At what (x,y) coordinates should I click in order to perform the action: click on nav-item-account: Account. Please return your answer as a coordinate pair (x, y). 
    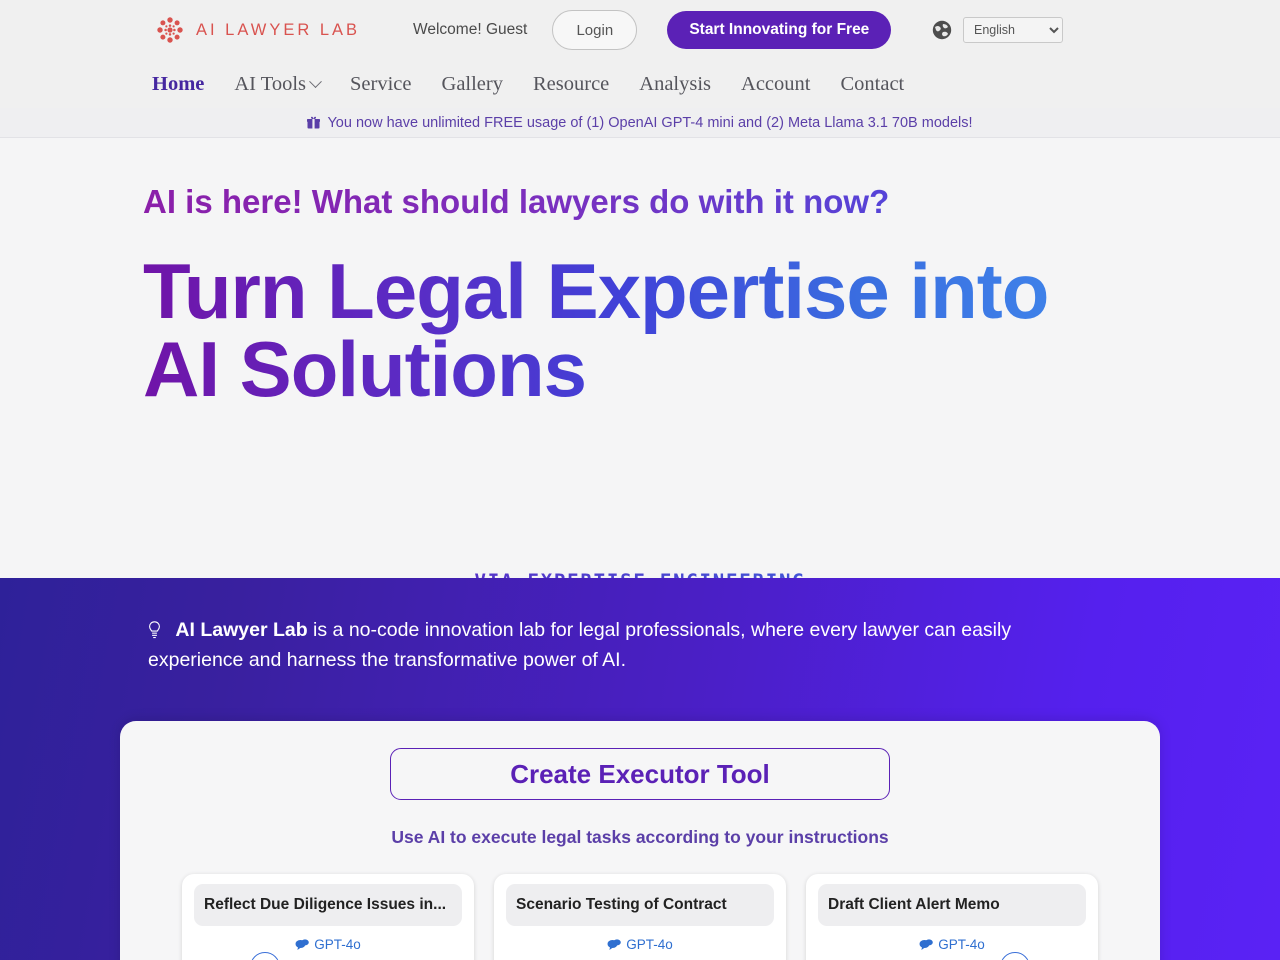
    Looking at the image, I should click on (775, 84).